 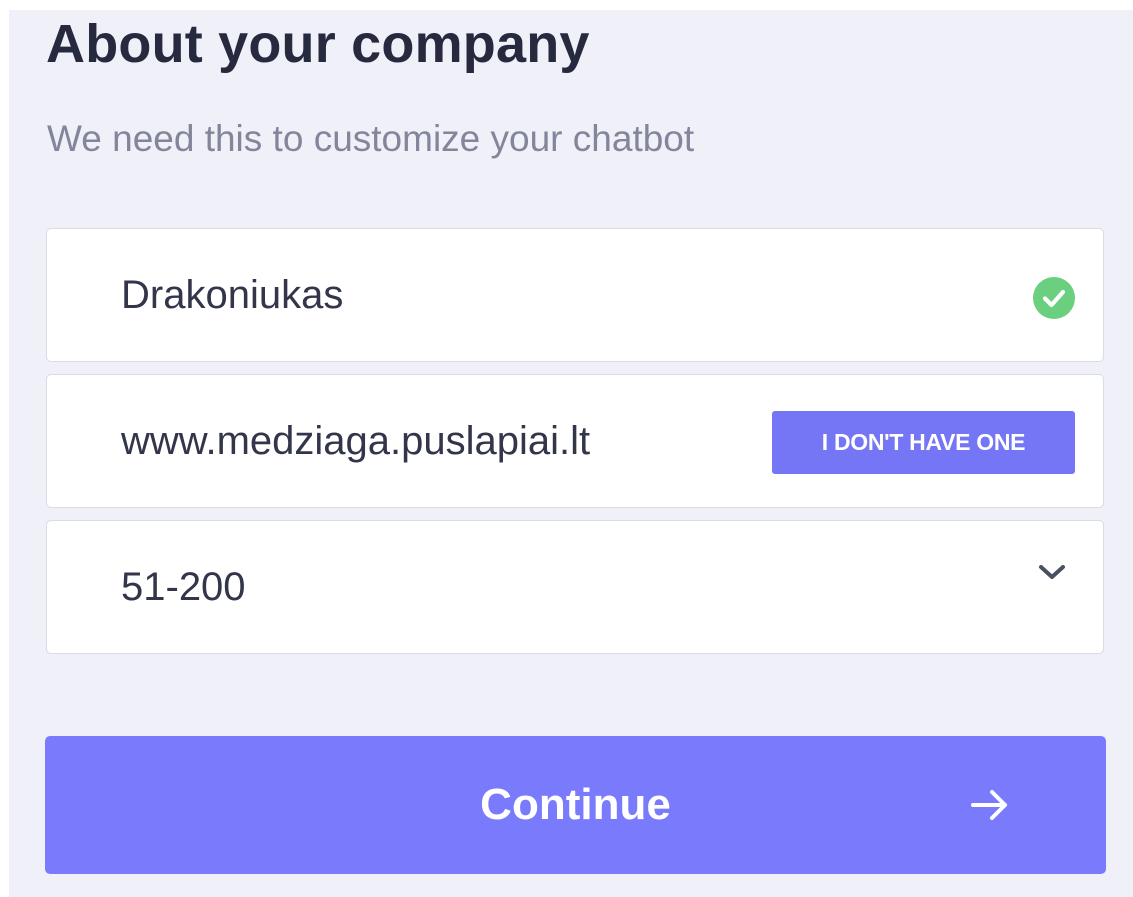 What do you see at coordinates (923, 442) in the screenshot?
I see `no-website-button: I DON'T HAVE ONE` at bounding box center [923, 442].